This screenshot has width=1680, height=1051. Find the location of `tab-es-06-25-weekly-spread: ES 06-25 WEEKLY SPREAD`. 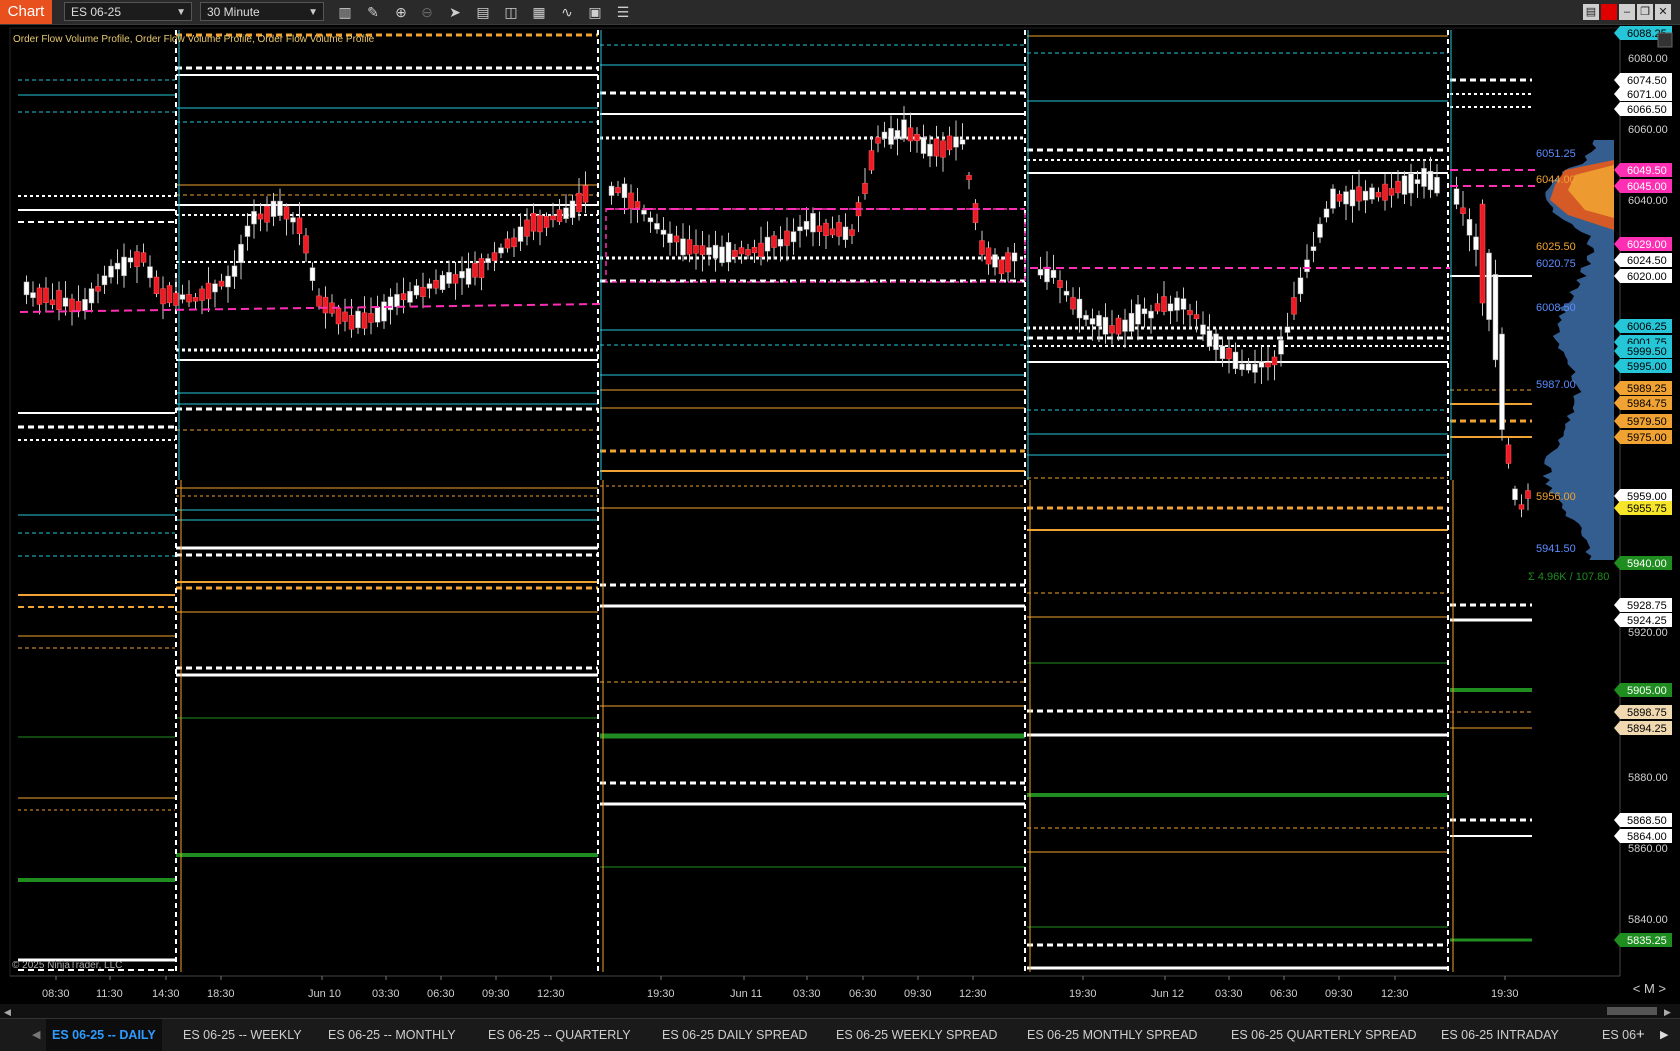

tab-es-06-25-weekly-spread: ES 06-25 WEEKLY SPREAD is located at coordinates (916, 1035).